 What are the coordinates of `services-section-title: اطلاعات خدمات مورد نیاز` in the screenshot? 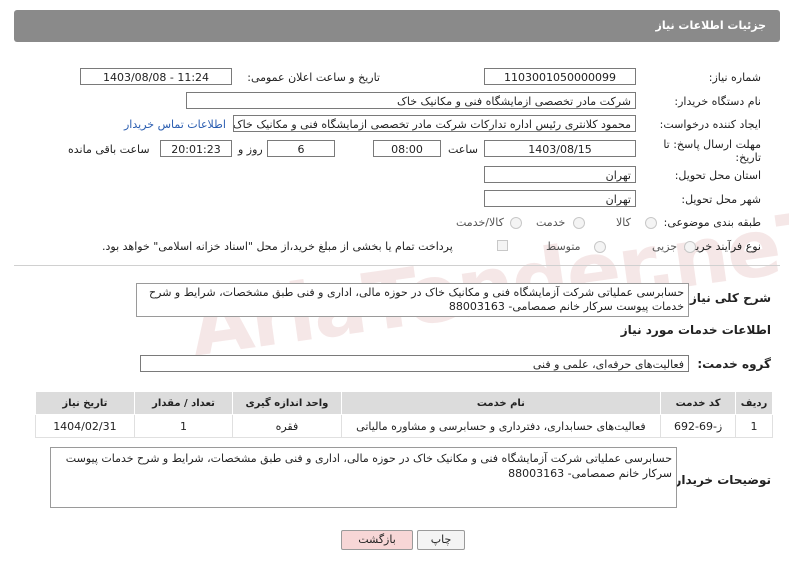 It's located at (695, 330).